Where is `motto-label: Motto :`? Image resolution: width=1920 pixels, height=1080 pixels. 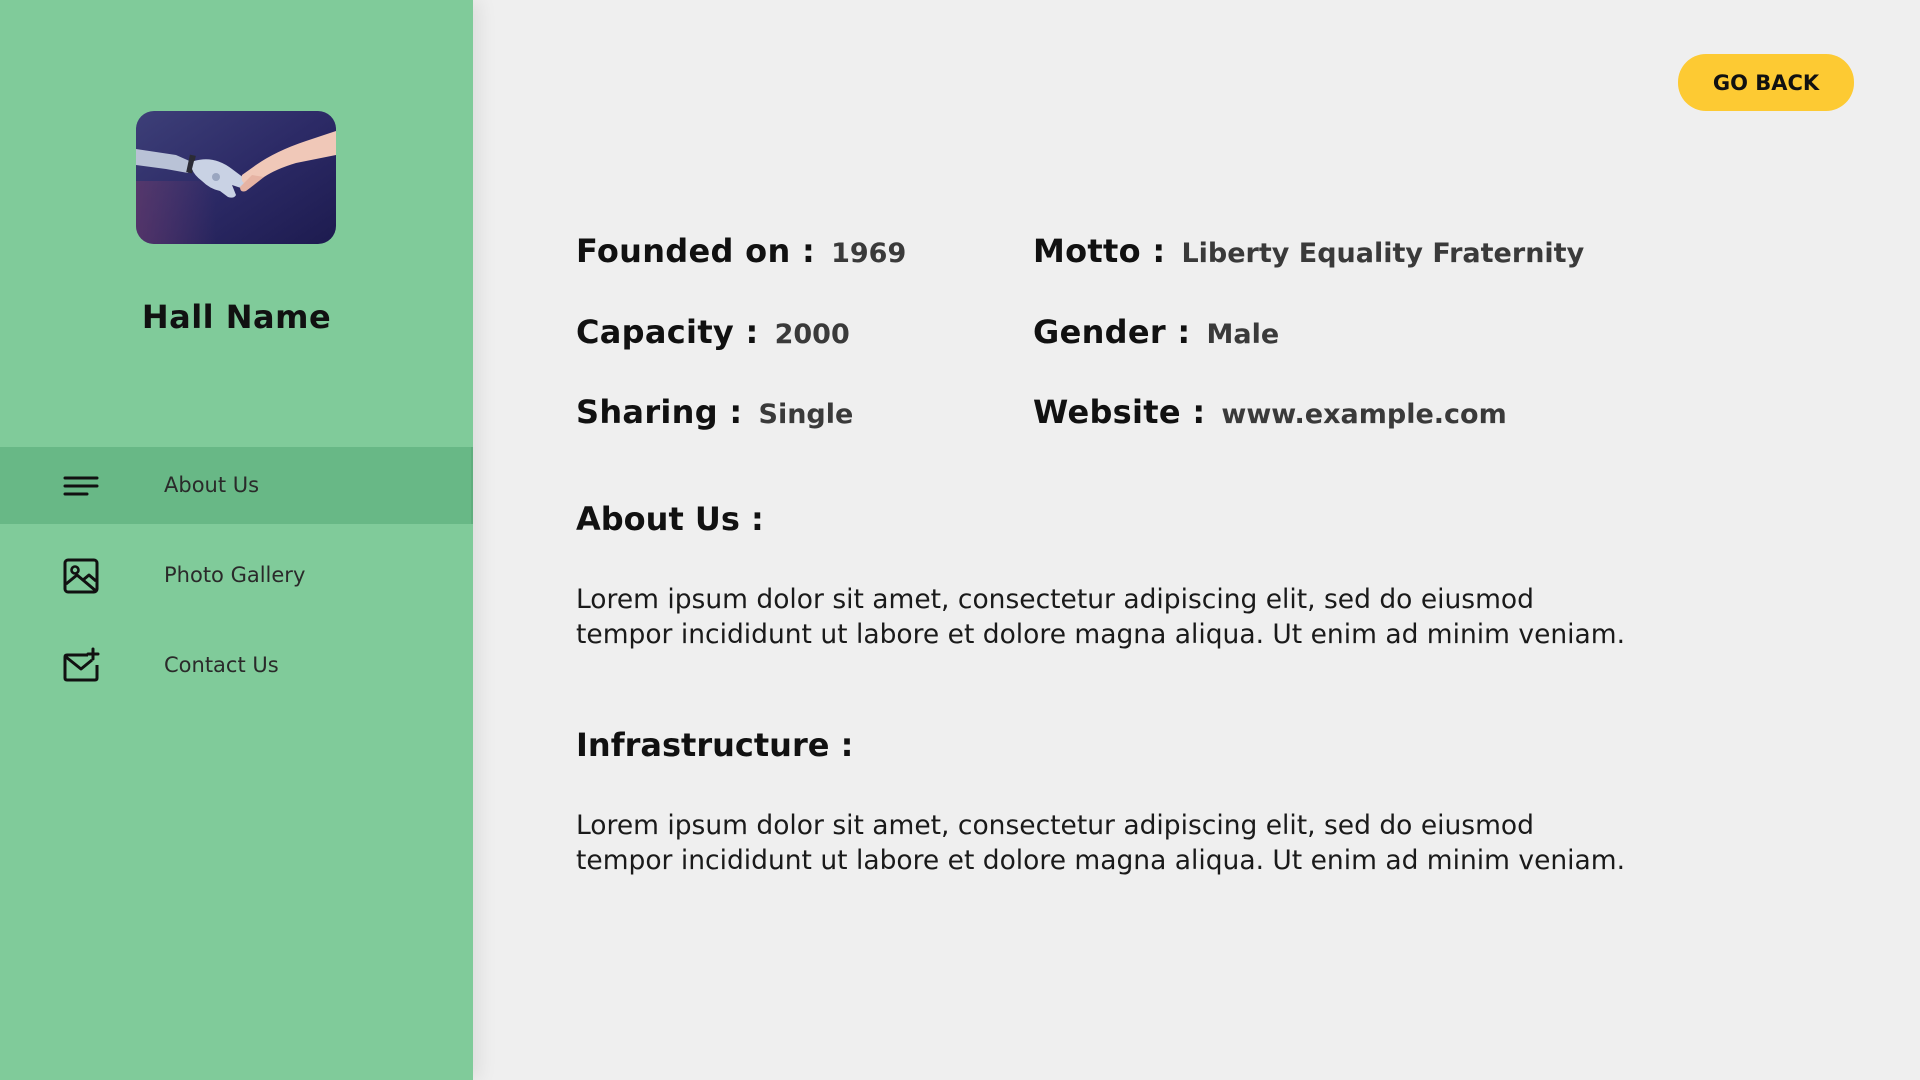 motto-label: Motto : is located at coordinates (1099, 251).